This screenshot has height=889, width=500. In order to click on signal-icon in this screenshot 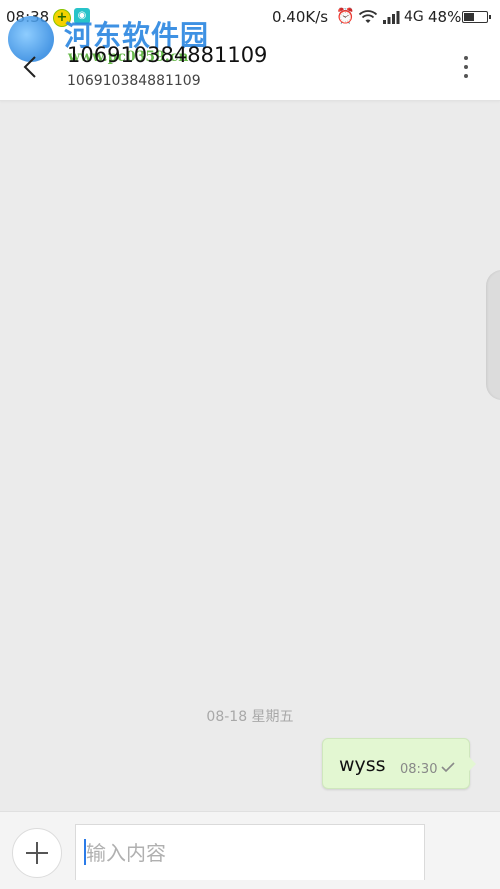, I will do `click(391, 17)`.